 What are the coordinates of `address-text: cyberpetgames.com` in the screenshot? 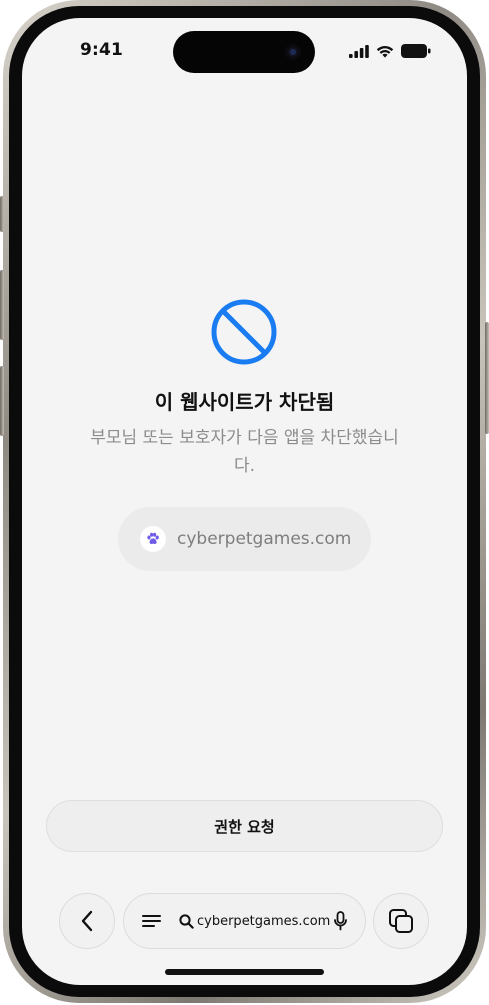 It's located at (263, 921).